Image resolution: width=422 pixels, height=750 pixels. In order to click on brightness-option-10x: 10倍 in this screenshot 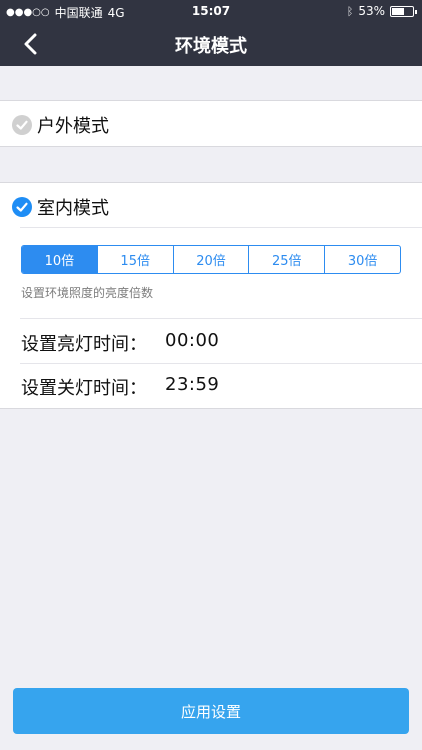, I will do `click(59, 259)`.